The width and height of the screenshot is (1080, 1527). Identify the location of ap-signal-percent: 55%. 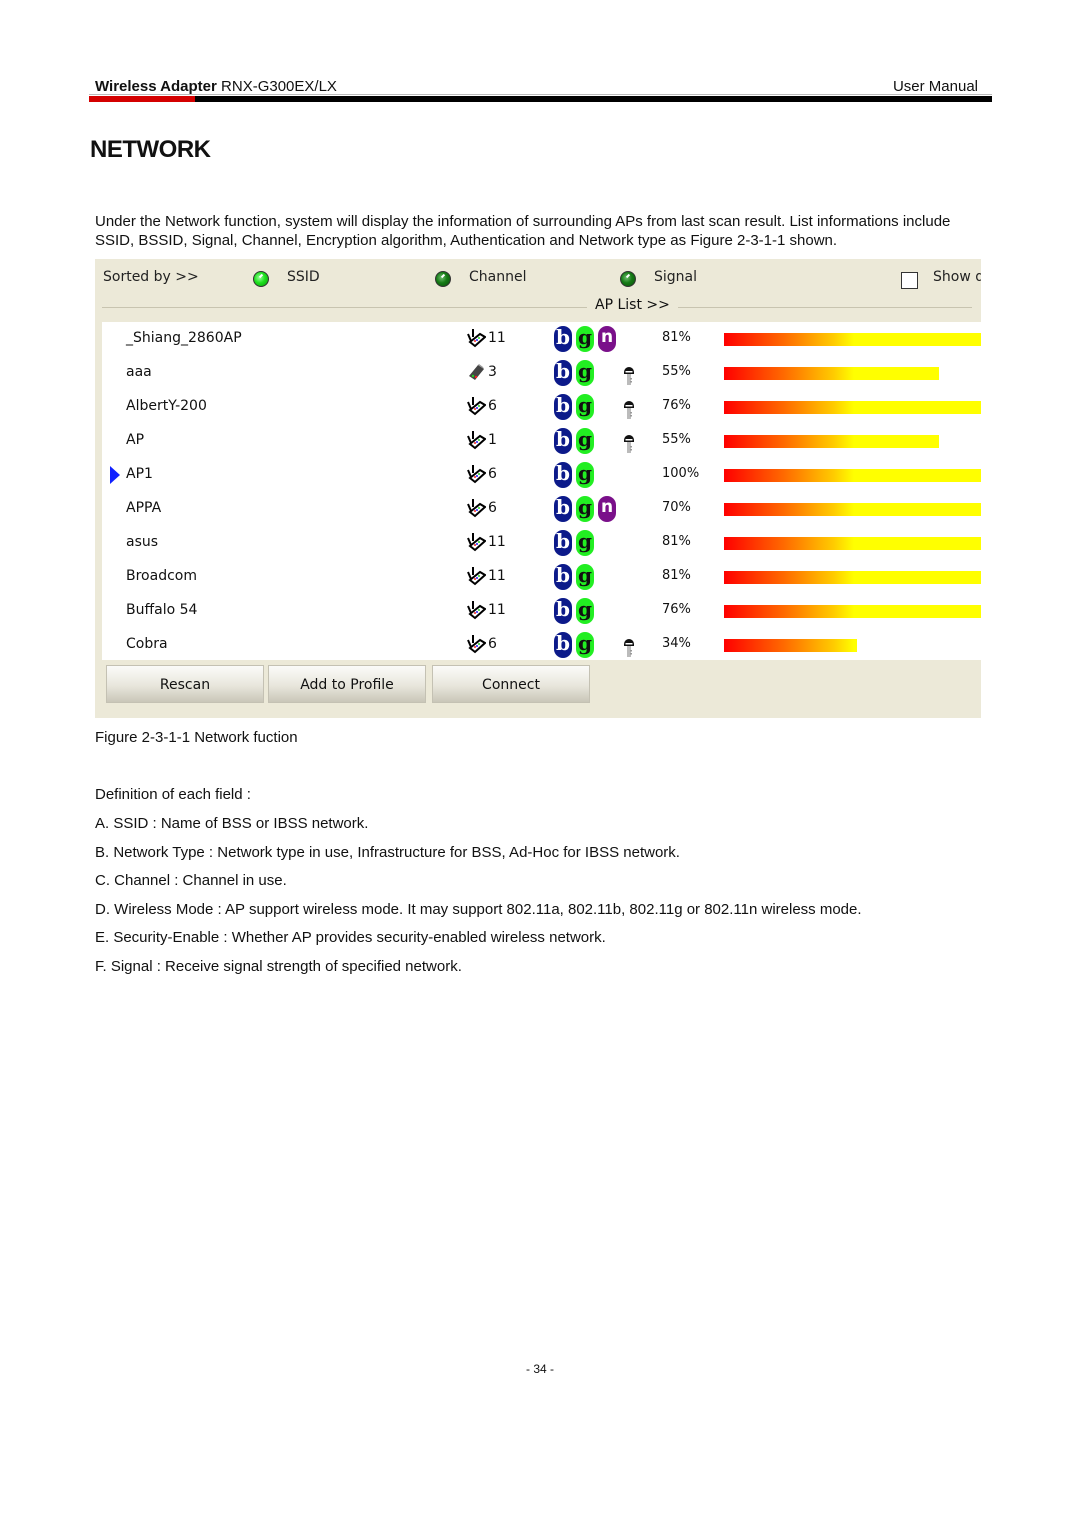
(676, 439).